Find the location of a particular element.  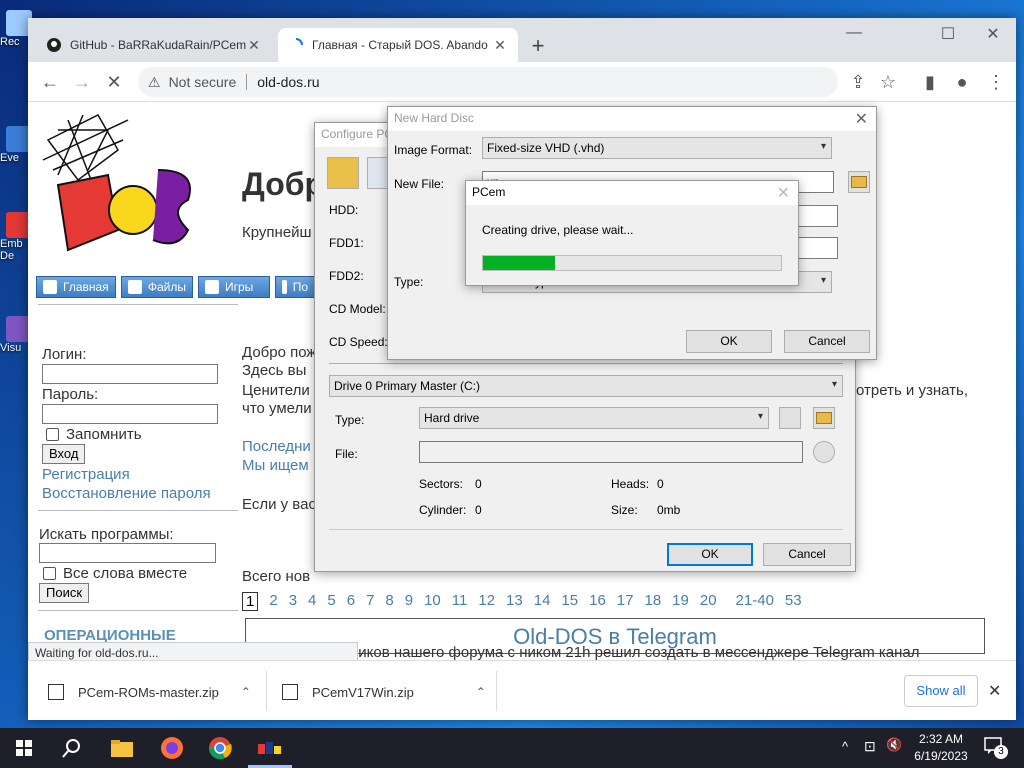

desktop-icon-eve: Eve is located at coordinates (16, 145).